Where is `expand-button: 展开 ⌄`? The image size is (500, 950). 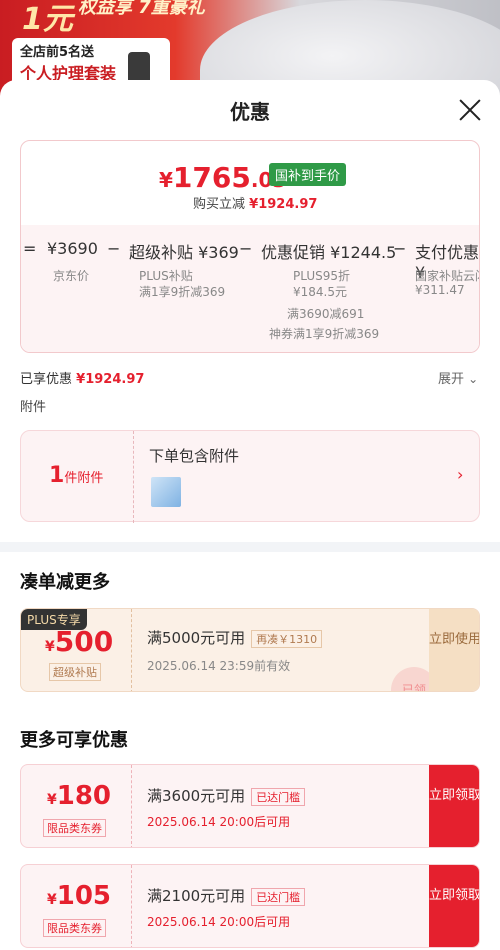
expand-button: 展开 ⌄ is located at coordinates (458, 377).